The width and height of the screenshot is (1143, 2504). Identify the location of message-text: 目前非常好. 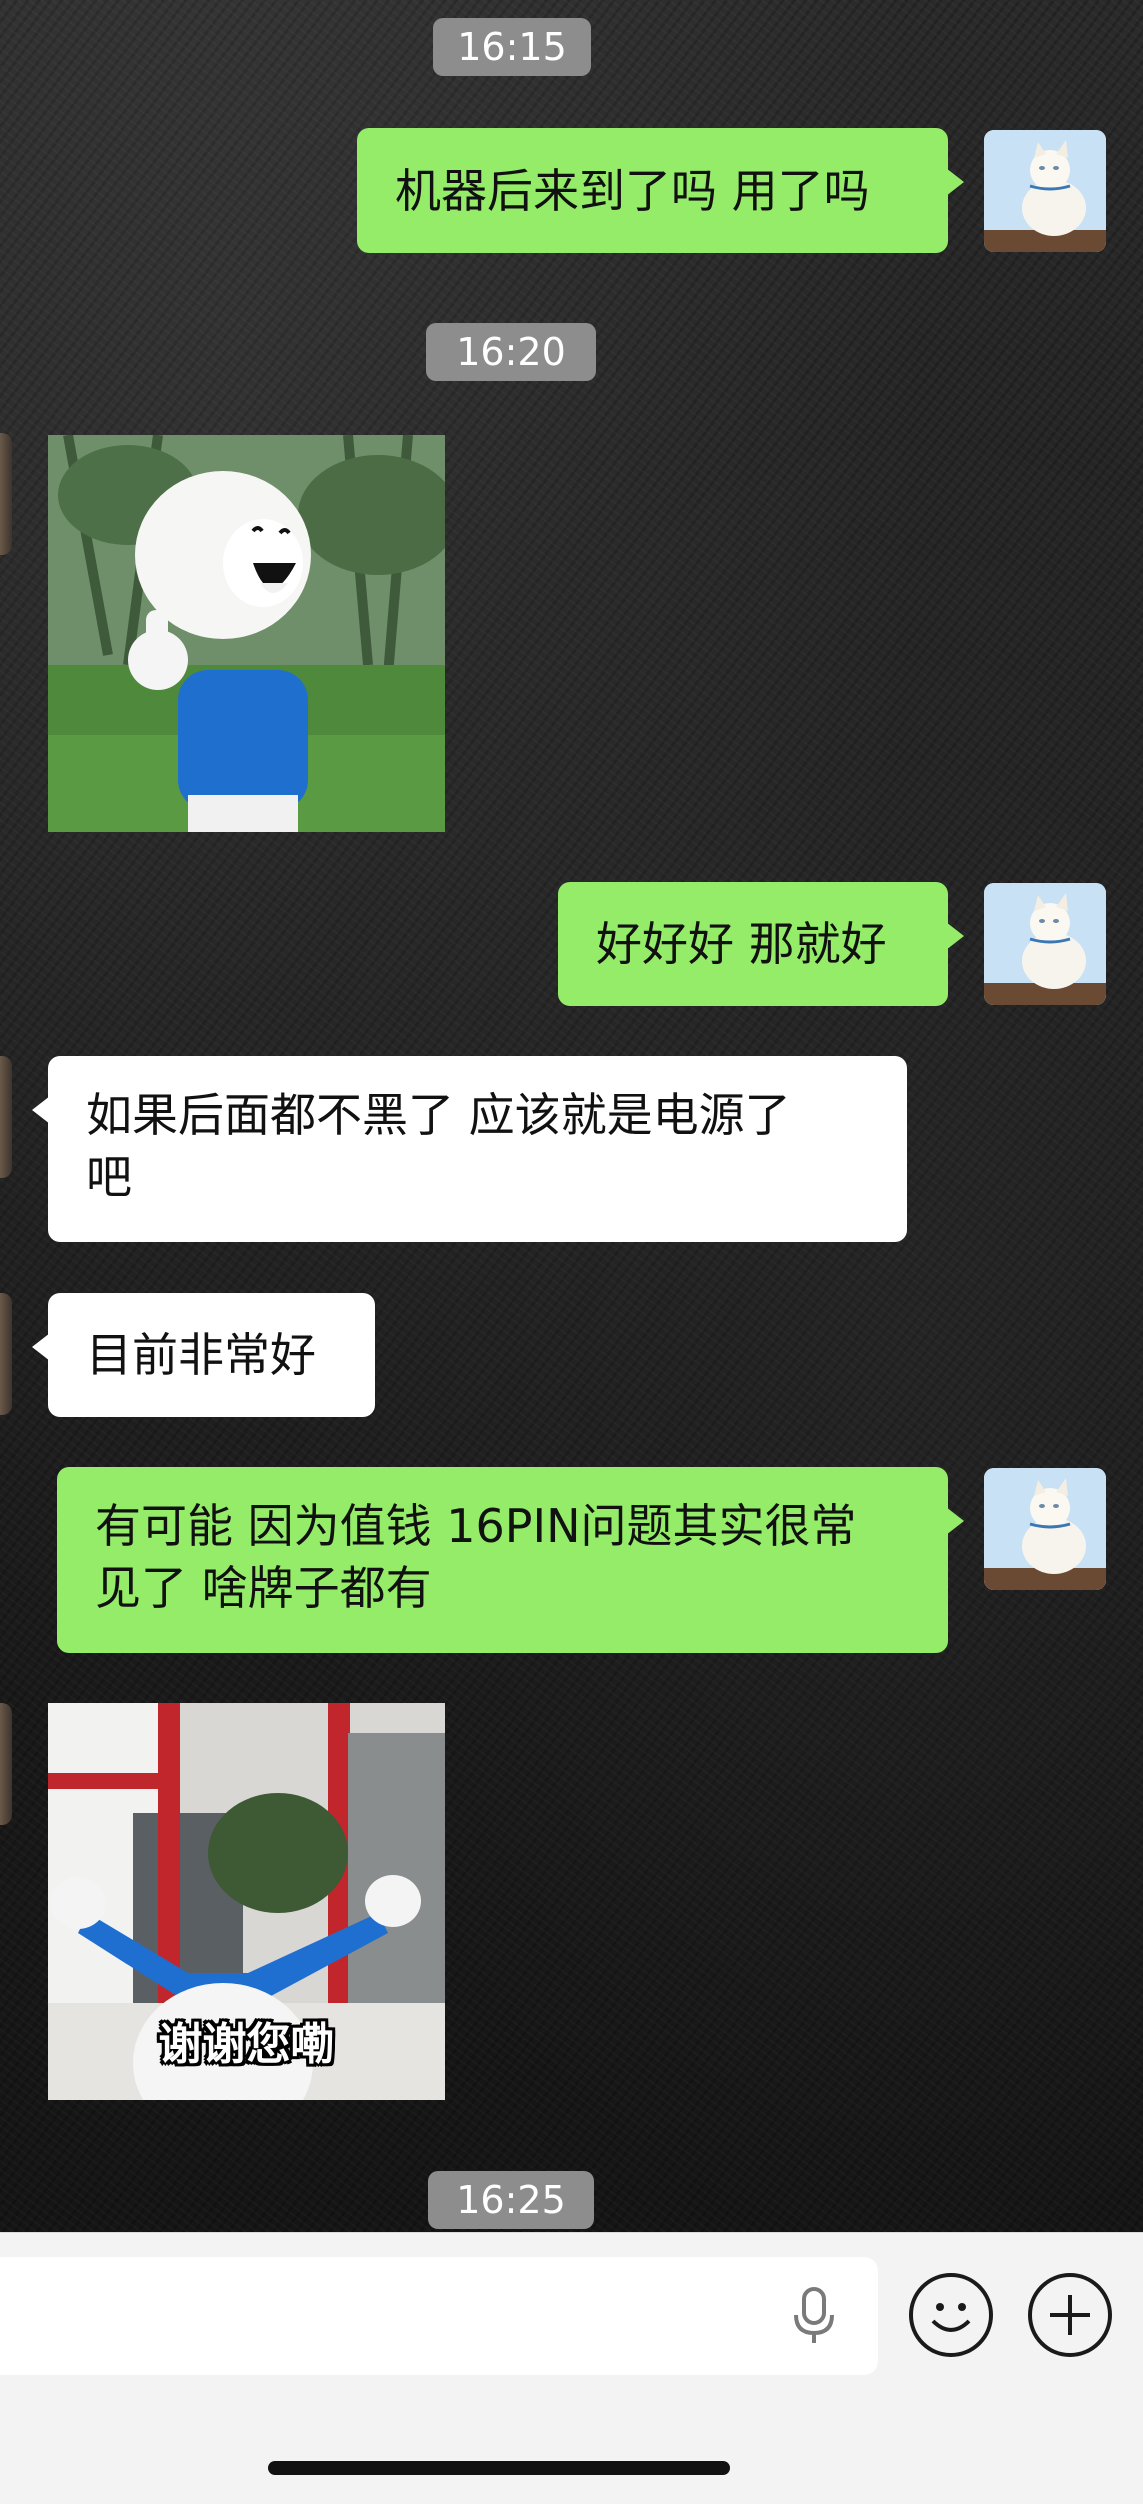
(201, 1355).